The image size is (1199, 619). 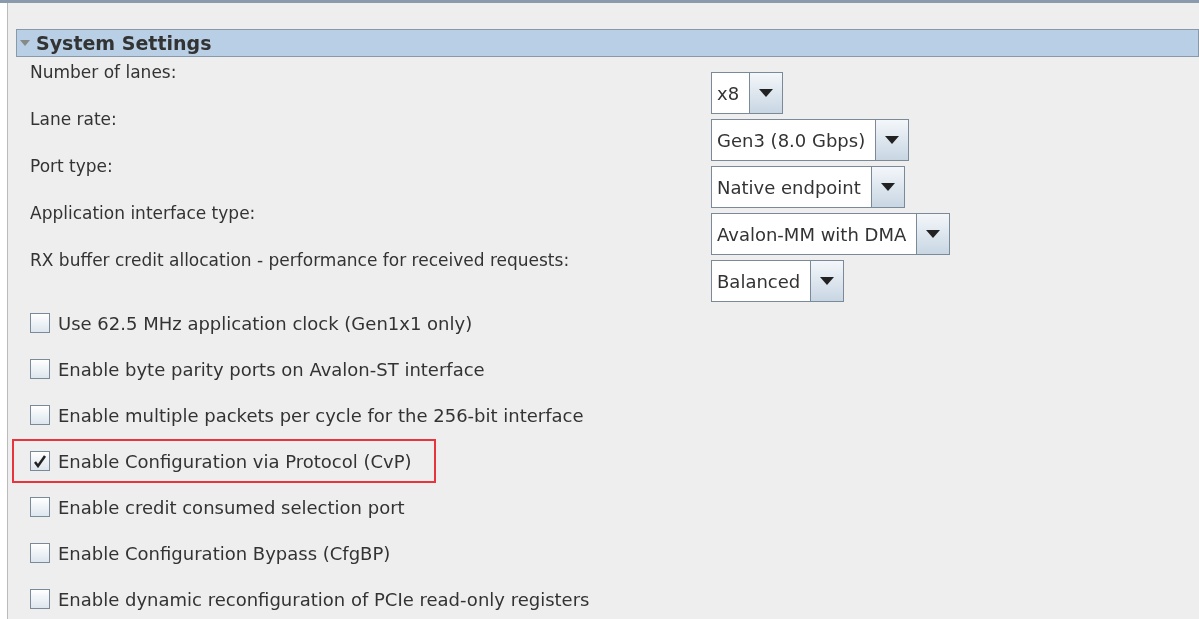 I want to click on dropdown: Gen3 (8.0 Gbps), so click(x=810, y=140).